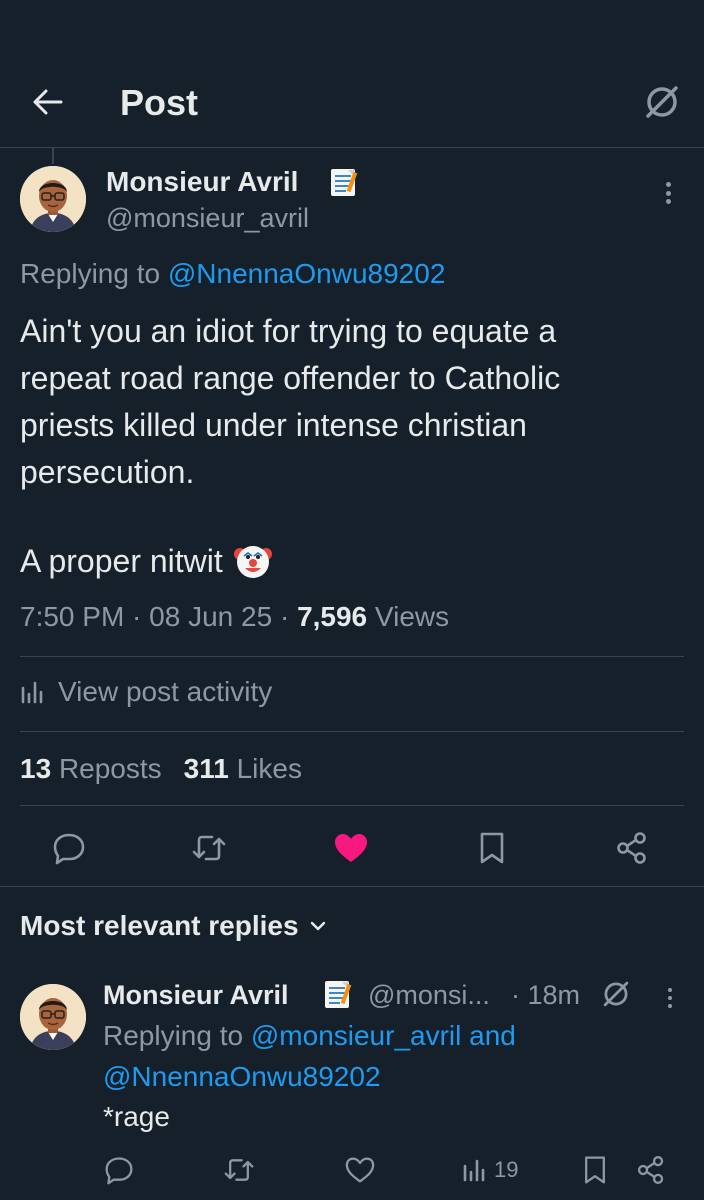 Image resolution: width=704 pixels, height=1200 pixels. I want to click on post-text-closing: A proper nitwit, so click(146, 561).